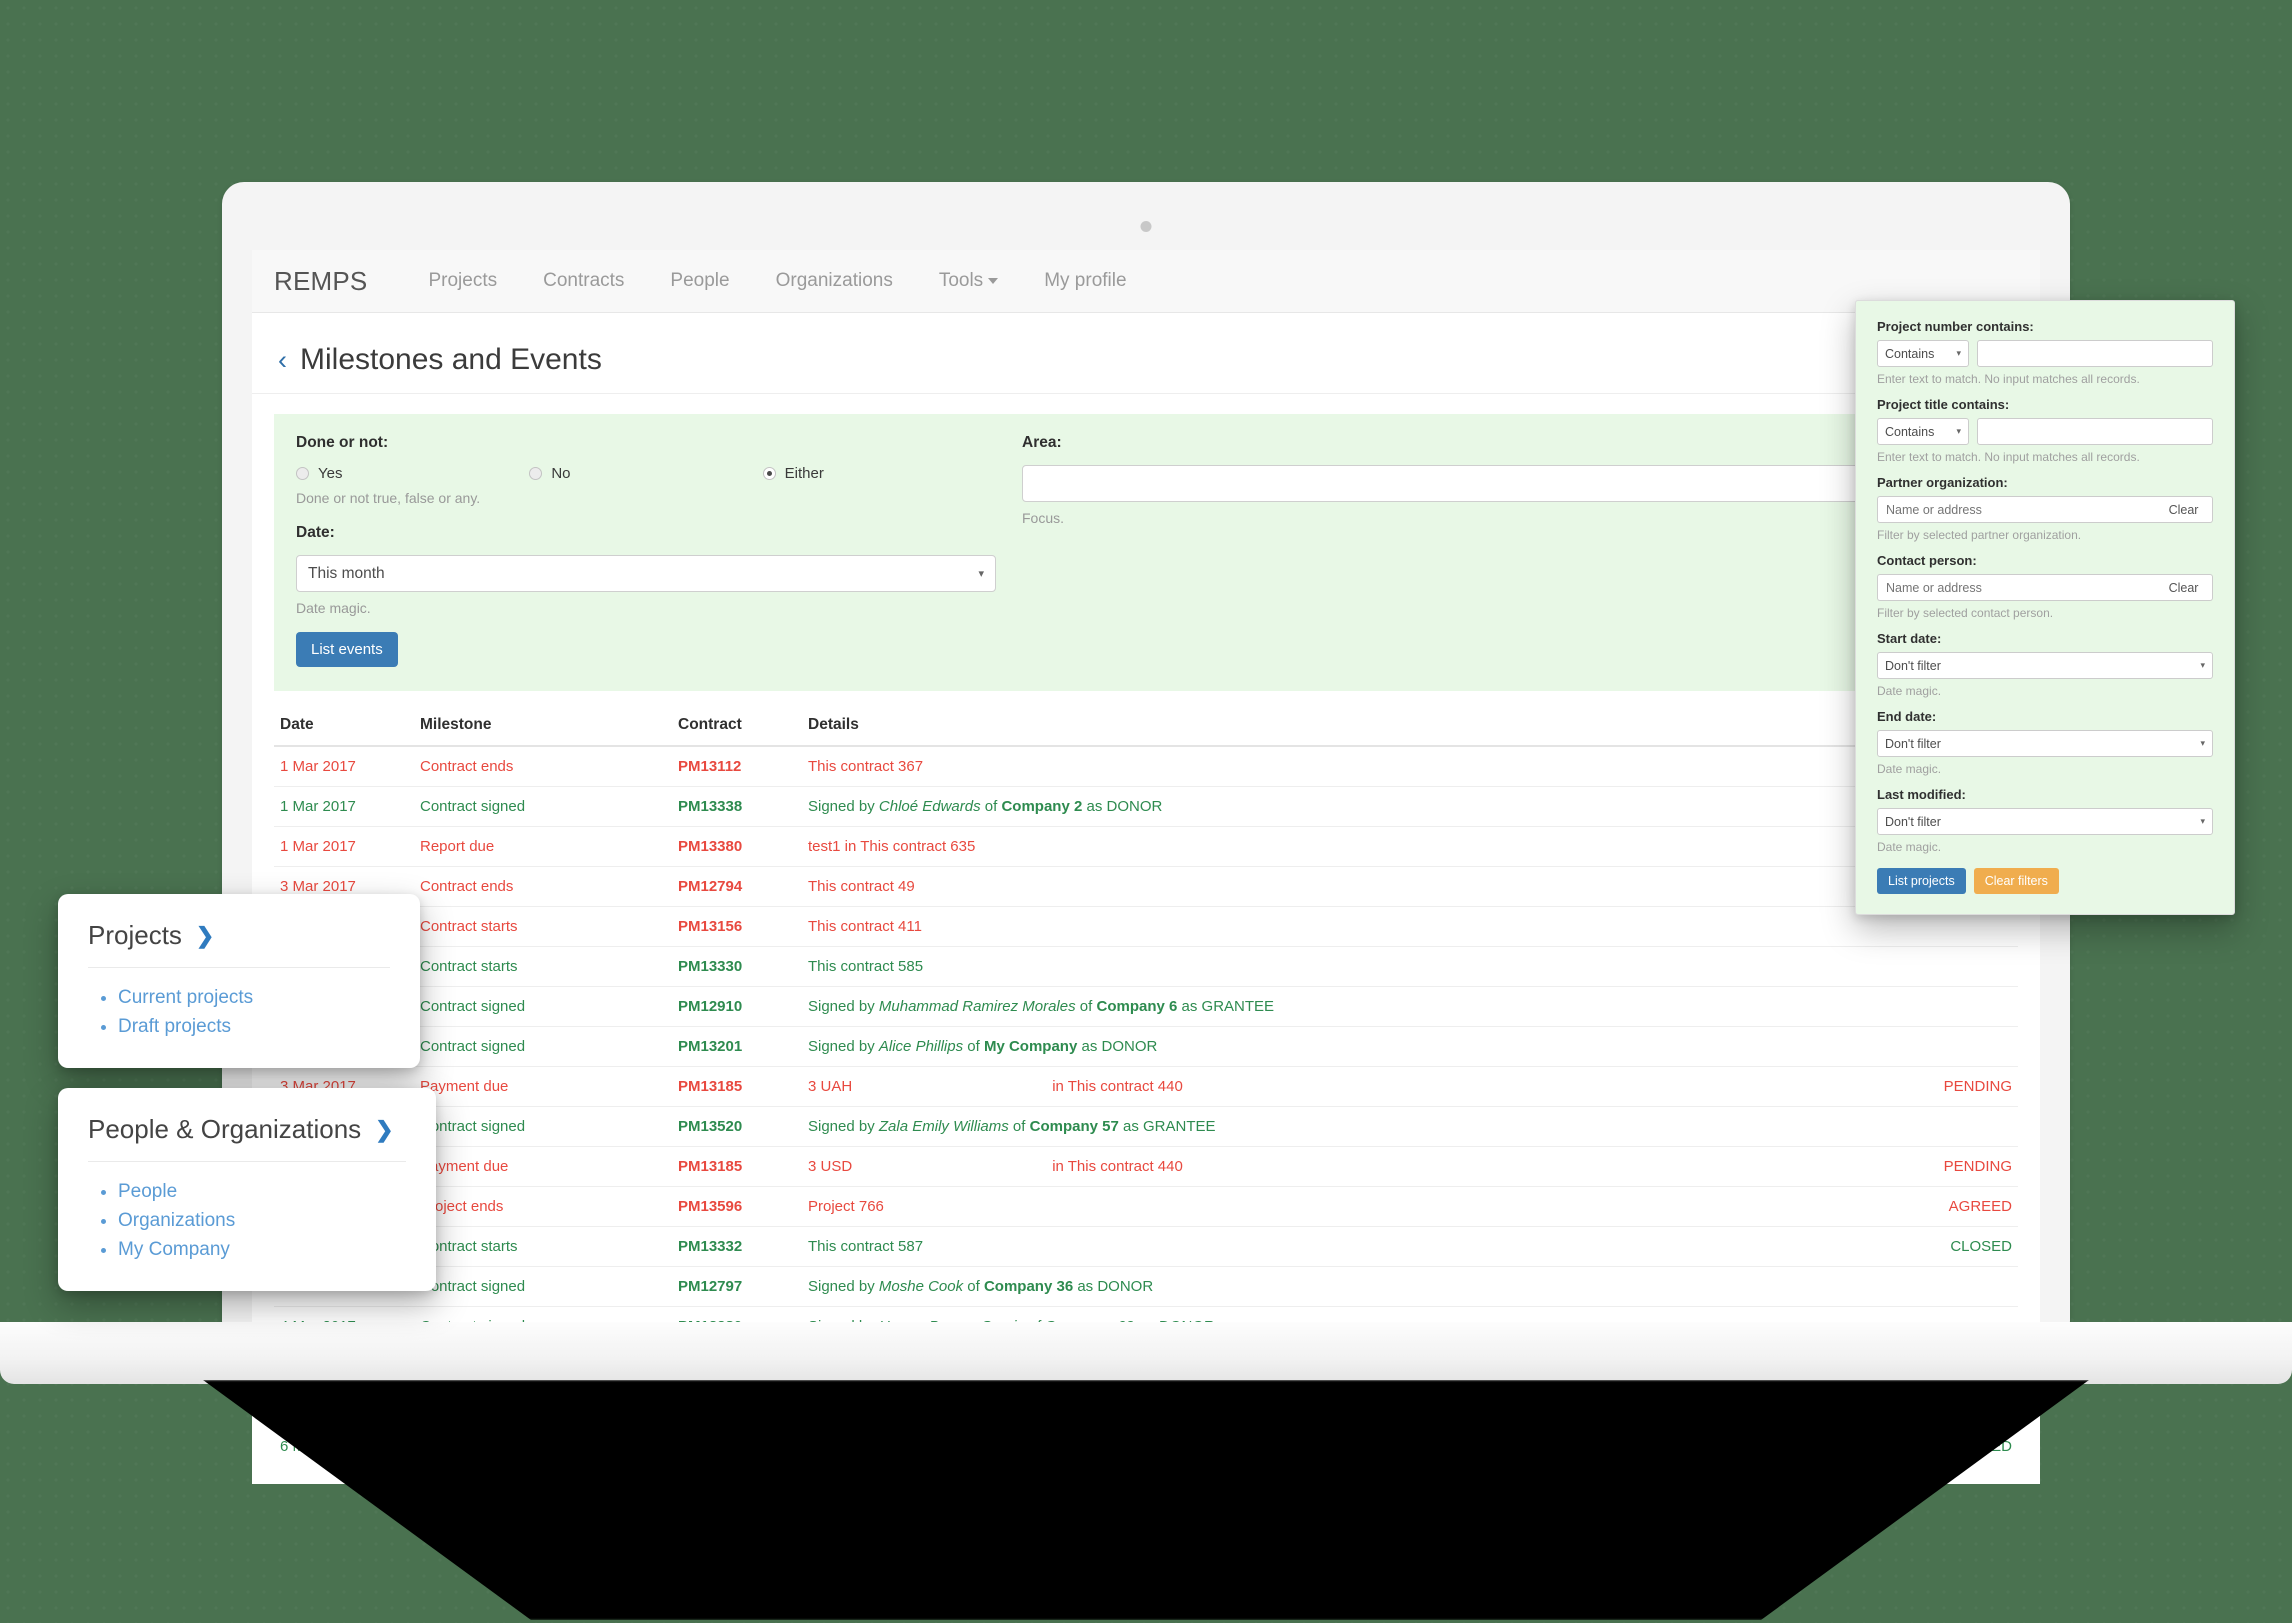 The width and height of the screenshot is (2292, 1623). I want to click on laptop-base, so click(1146, 1353).